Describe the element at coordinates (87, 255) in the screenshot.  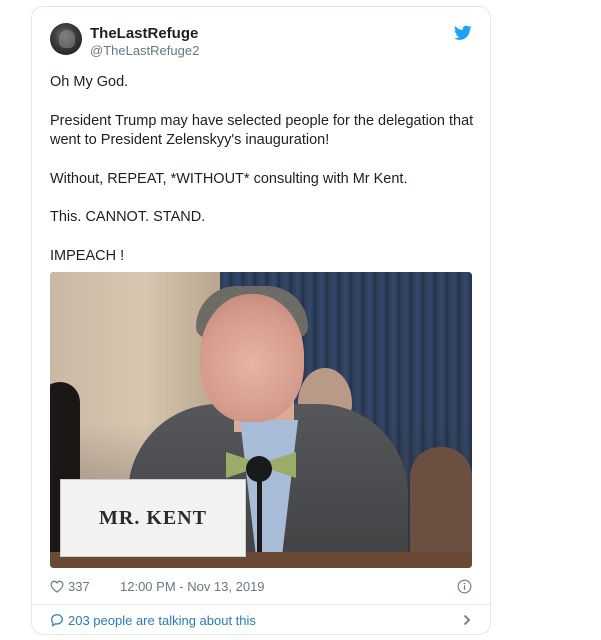
I see `tweet-line: IMPEACH !` at that location.